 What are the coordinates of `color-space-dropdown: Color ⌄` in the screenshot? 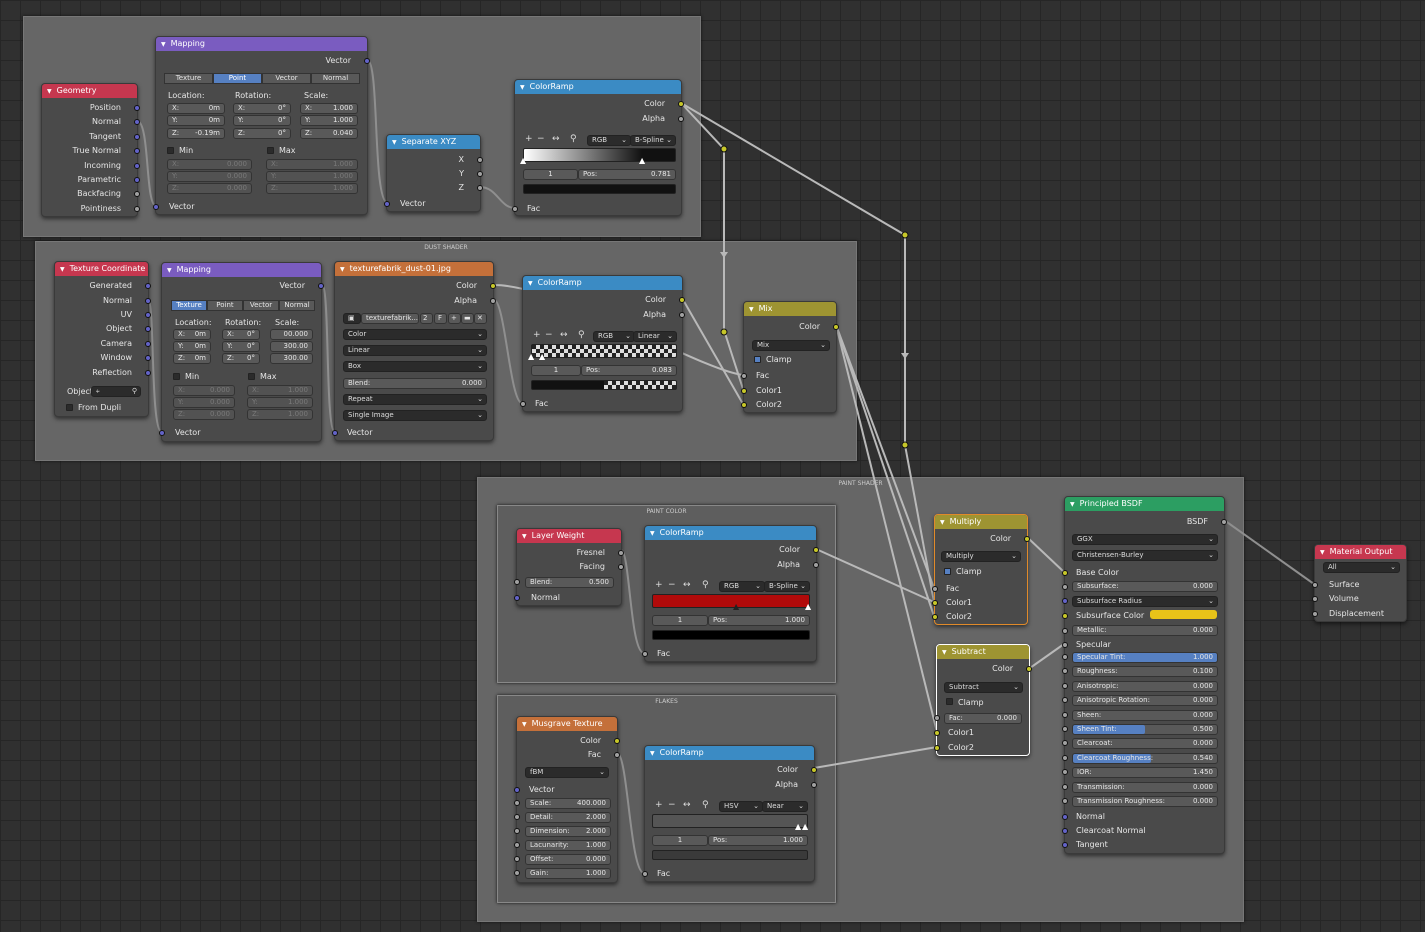 It's located at (415, 334).